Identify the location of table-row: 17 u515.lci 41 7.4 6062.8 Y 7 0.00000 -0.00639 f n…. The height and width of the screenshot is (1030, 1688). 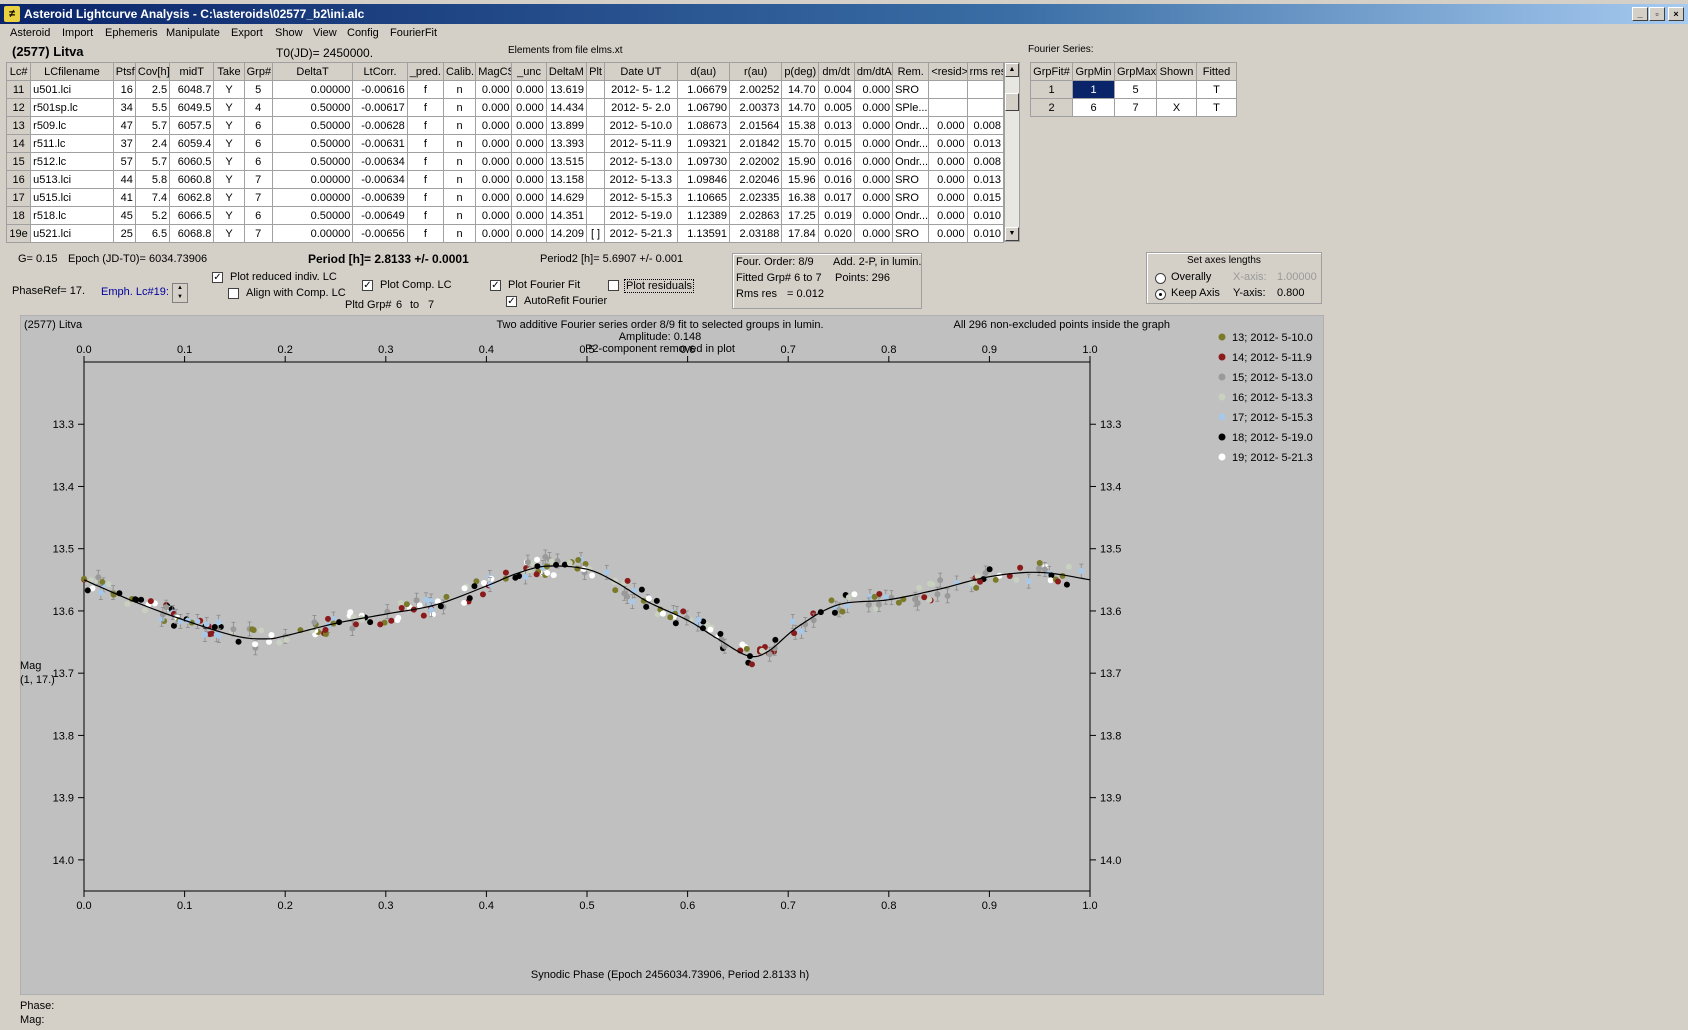
(505, 197).